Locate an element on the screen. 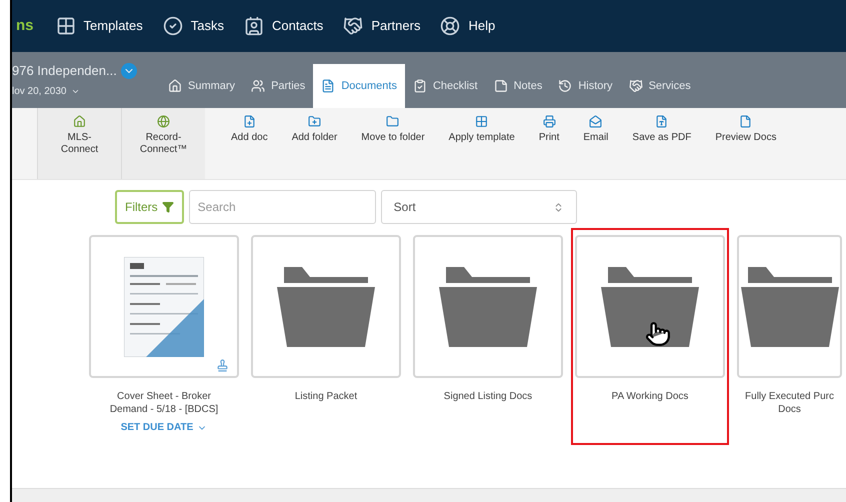  toolbar-button: Move to folder is located at coordinates (393, 126).